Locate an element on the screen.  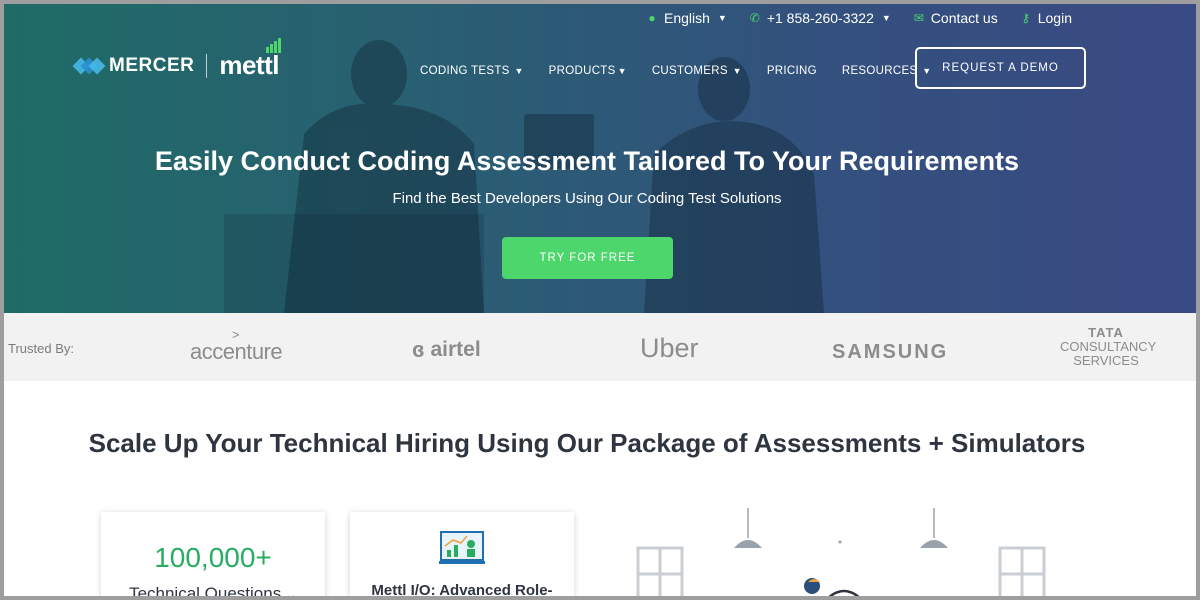
mercer-mettl-logo: MERCER mettl is located at coordinates (176, 59).